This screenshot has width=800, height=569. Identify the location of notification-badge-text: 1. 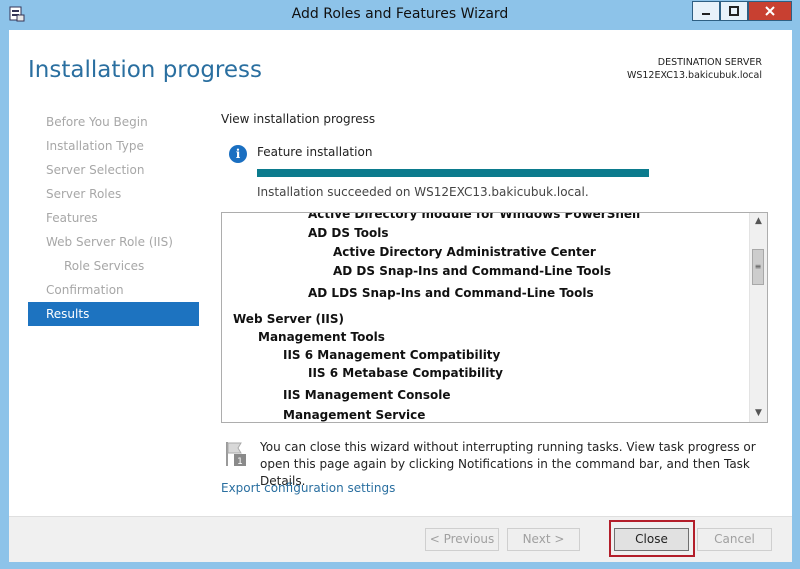
(240, 462).